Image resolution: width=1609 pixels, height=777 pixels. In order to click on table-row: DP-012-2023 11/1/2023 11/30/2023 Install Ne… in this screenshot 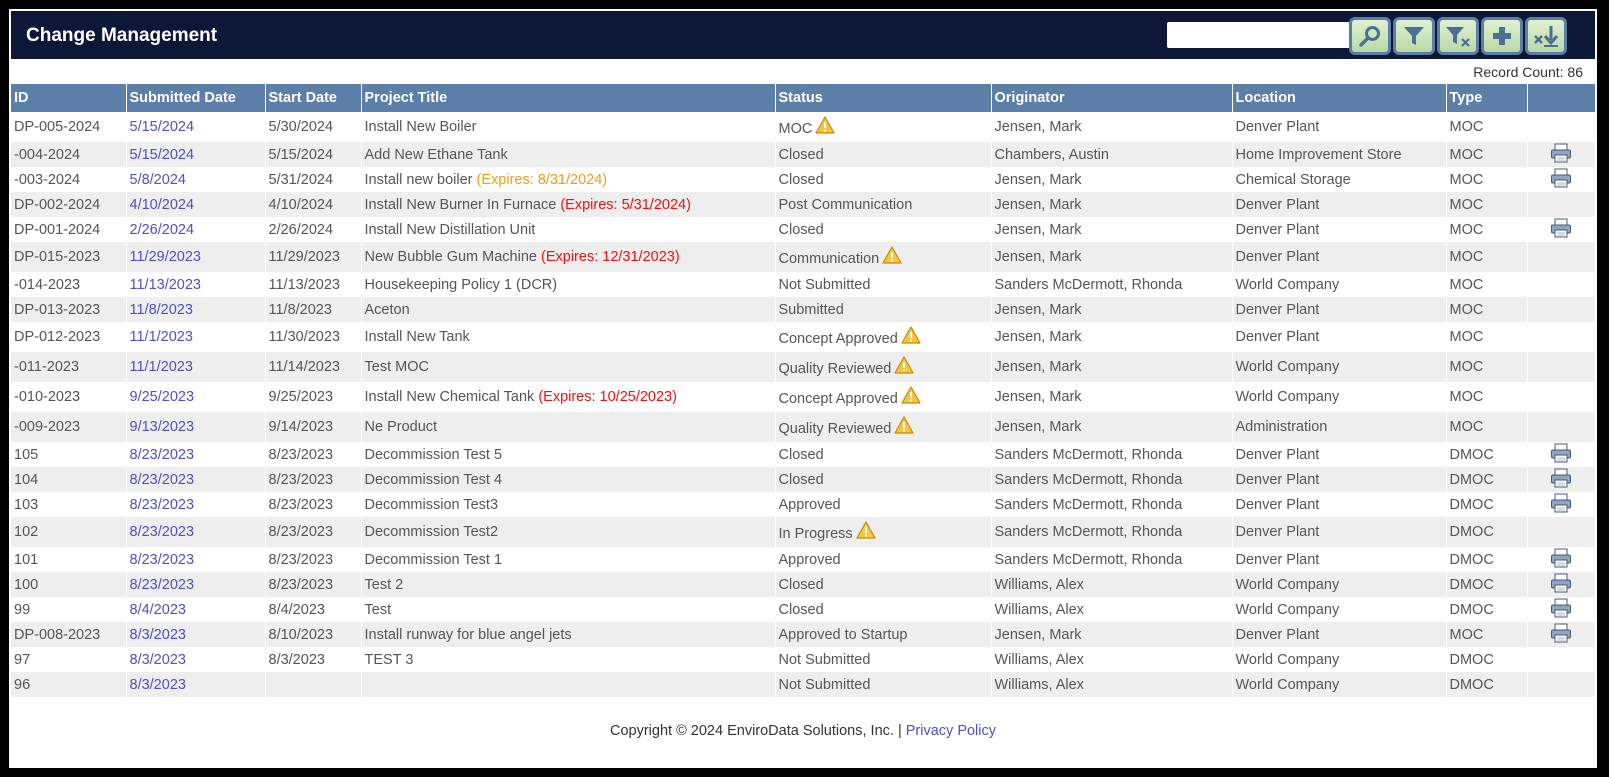, I will do `click(803, 337)`.